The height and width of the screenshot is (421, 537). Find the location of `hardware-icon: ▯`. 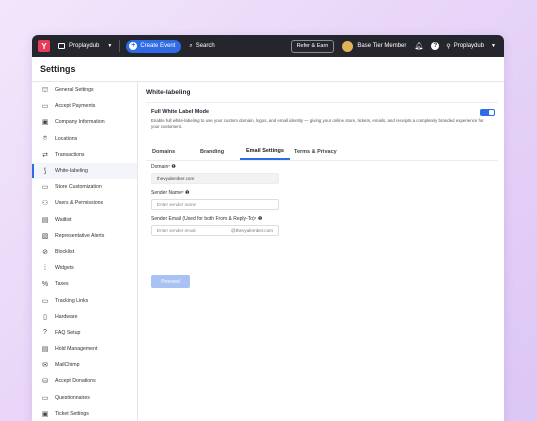

hardware-icon: ▯ is located at coordinates (45, 317).